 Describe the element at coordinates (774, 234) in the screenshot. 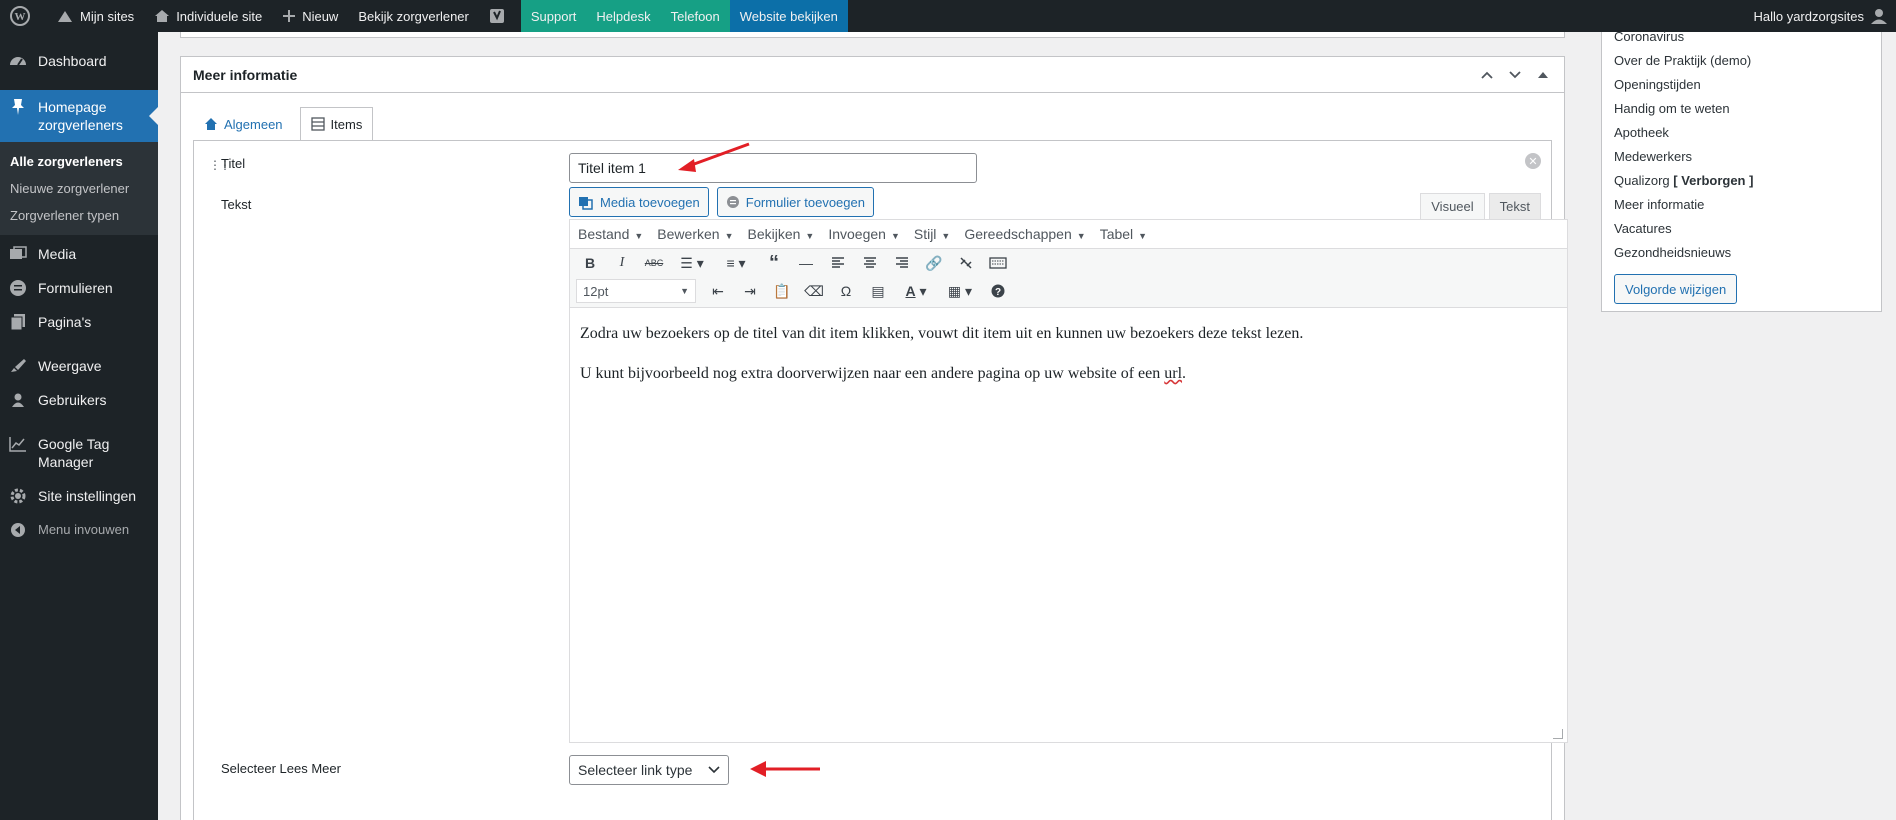

I see `menu-label: Bekijken` at that location.